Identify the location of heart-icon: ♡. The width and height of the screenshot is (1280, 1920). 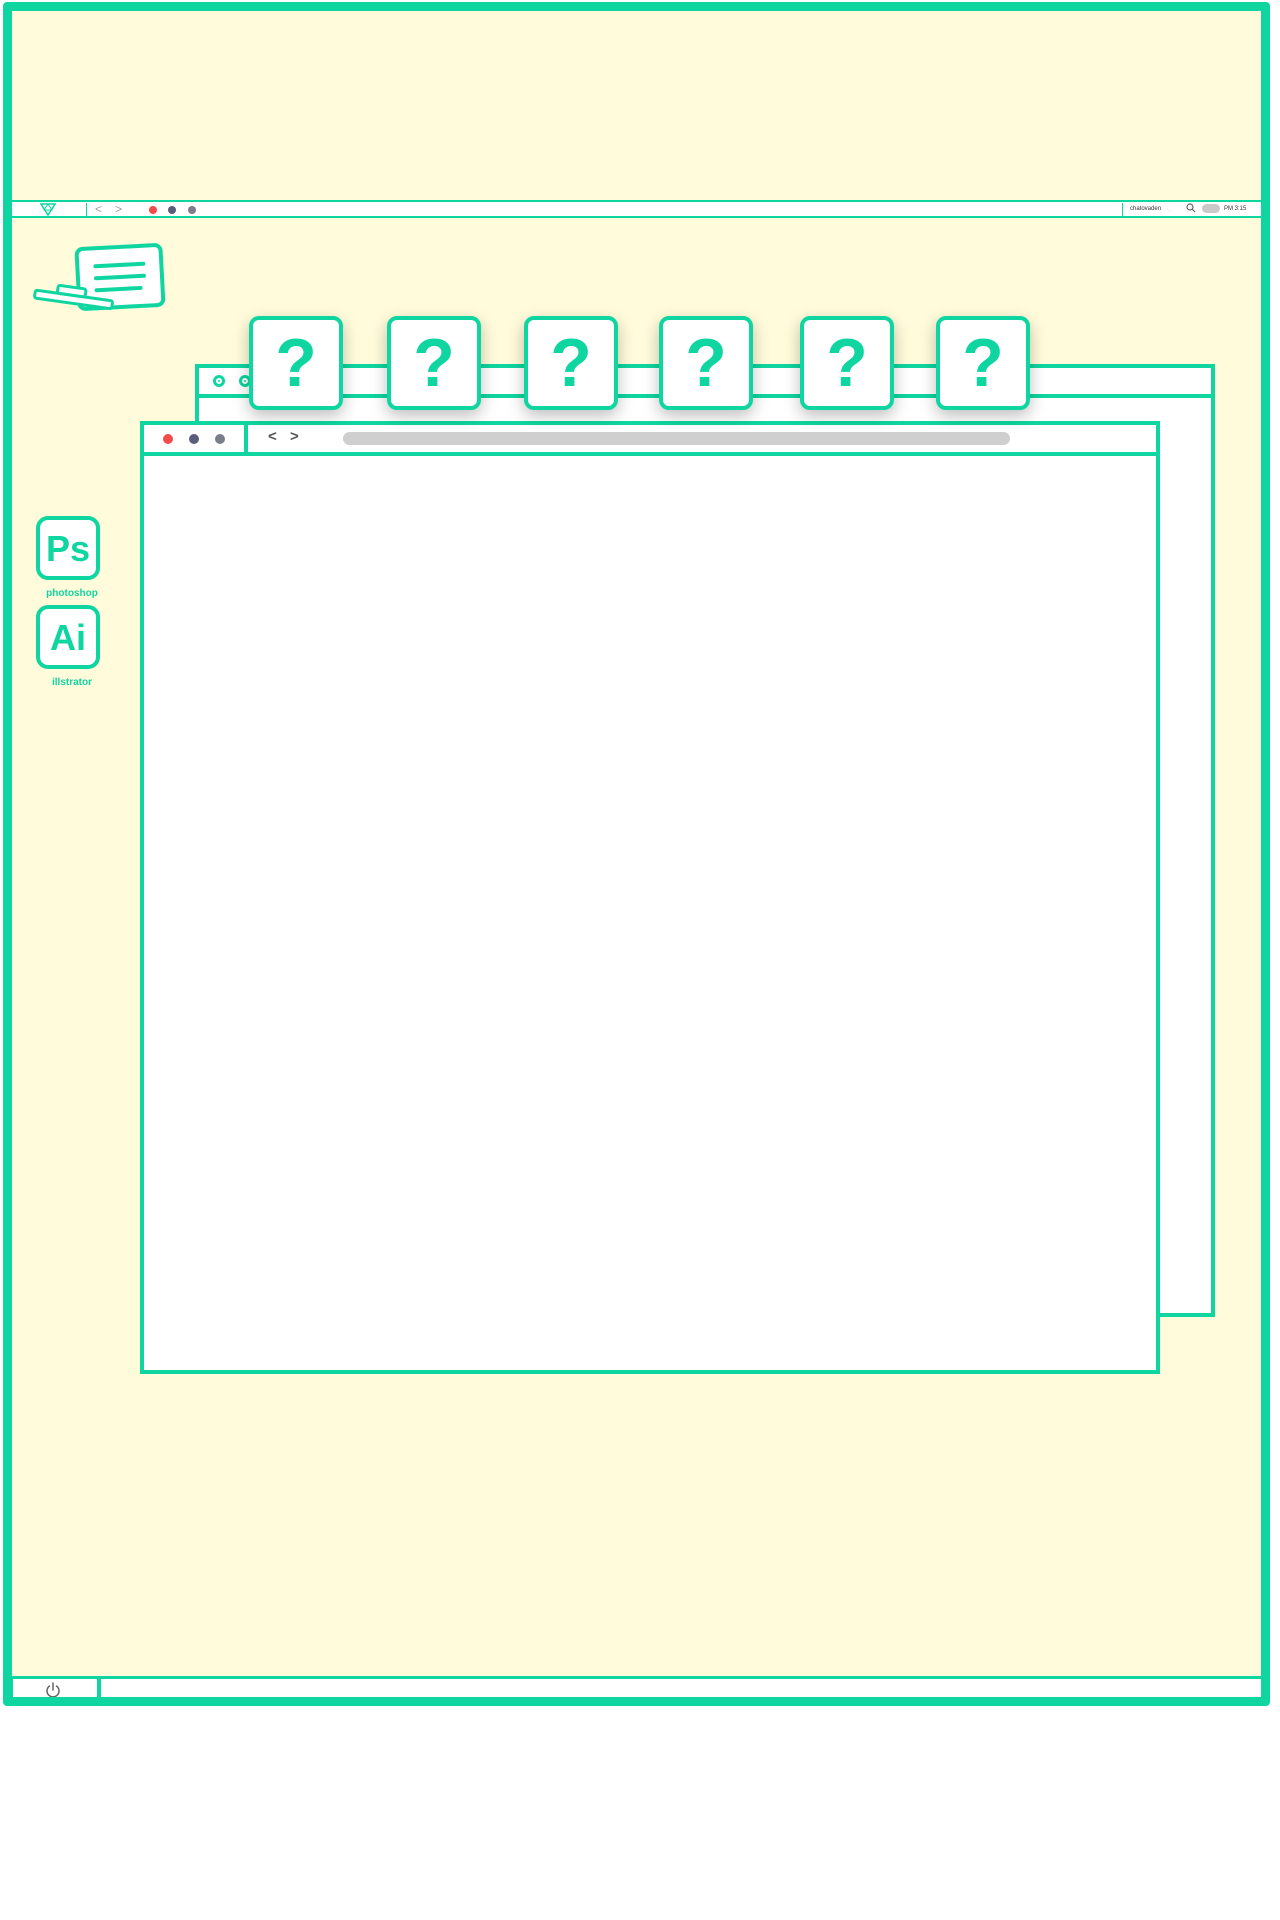
(1170, 209).